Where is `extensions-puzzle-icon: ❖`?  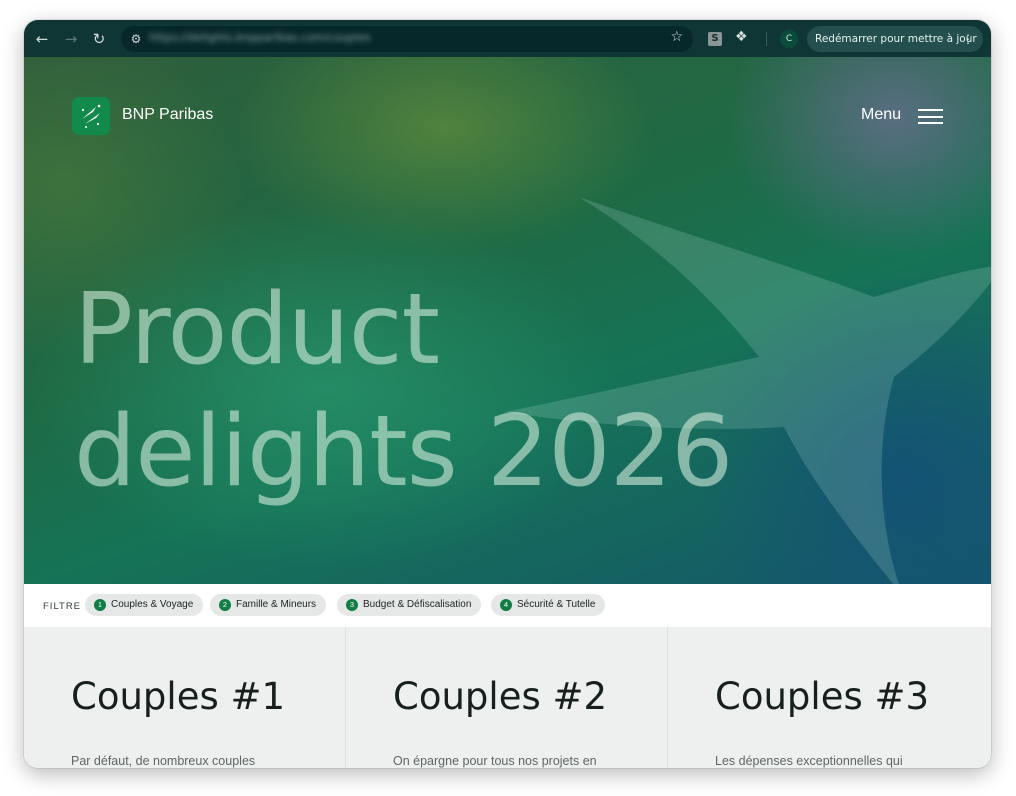
extensions-puzzle-icon: ❖ is located at coordinates (741, 37).